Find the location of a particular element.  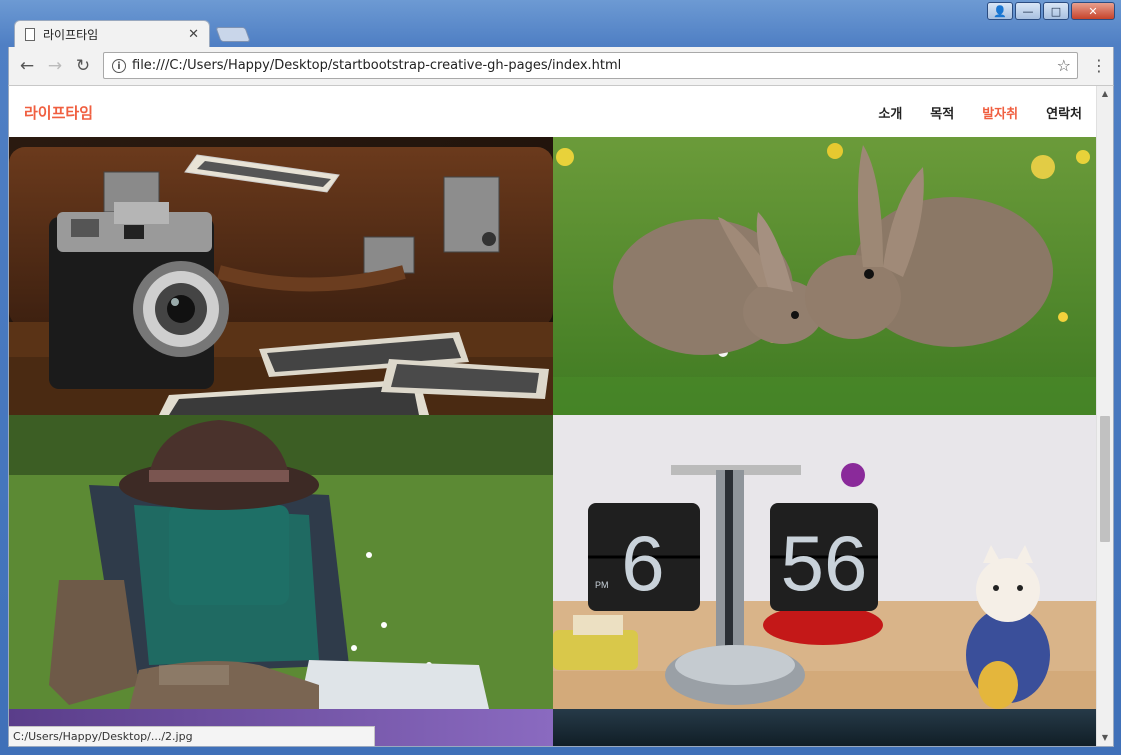

clock-hour-digit: 6 is located at coordinates (642, 563).